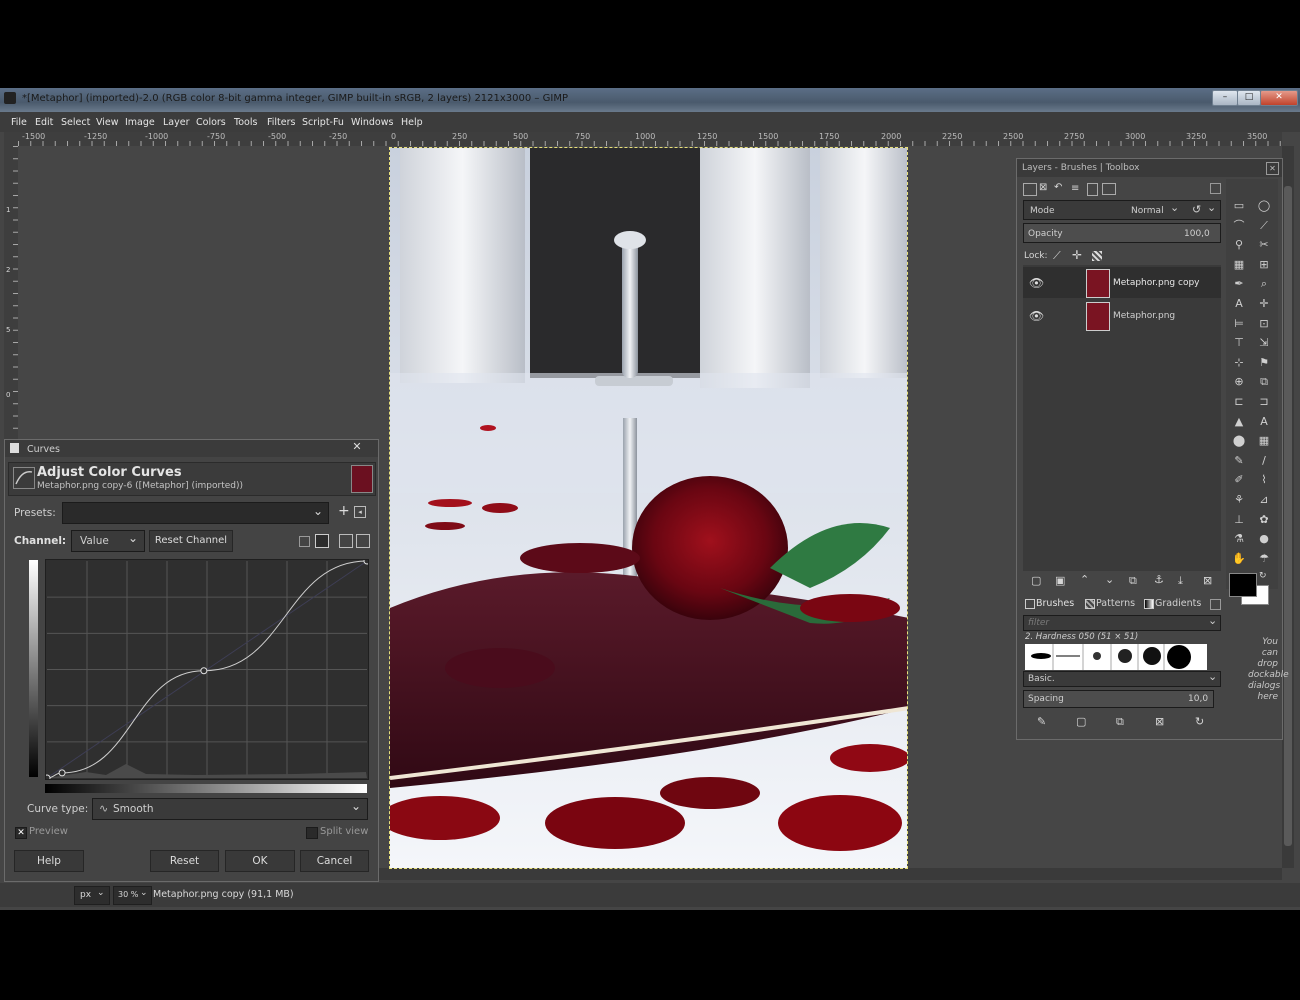  Describe the element at coordinates (1239, 363) in the screenshot. I see `handle-transform-tool-icon: ⊹` at that location.